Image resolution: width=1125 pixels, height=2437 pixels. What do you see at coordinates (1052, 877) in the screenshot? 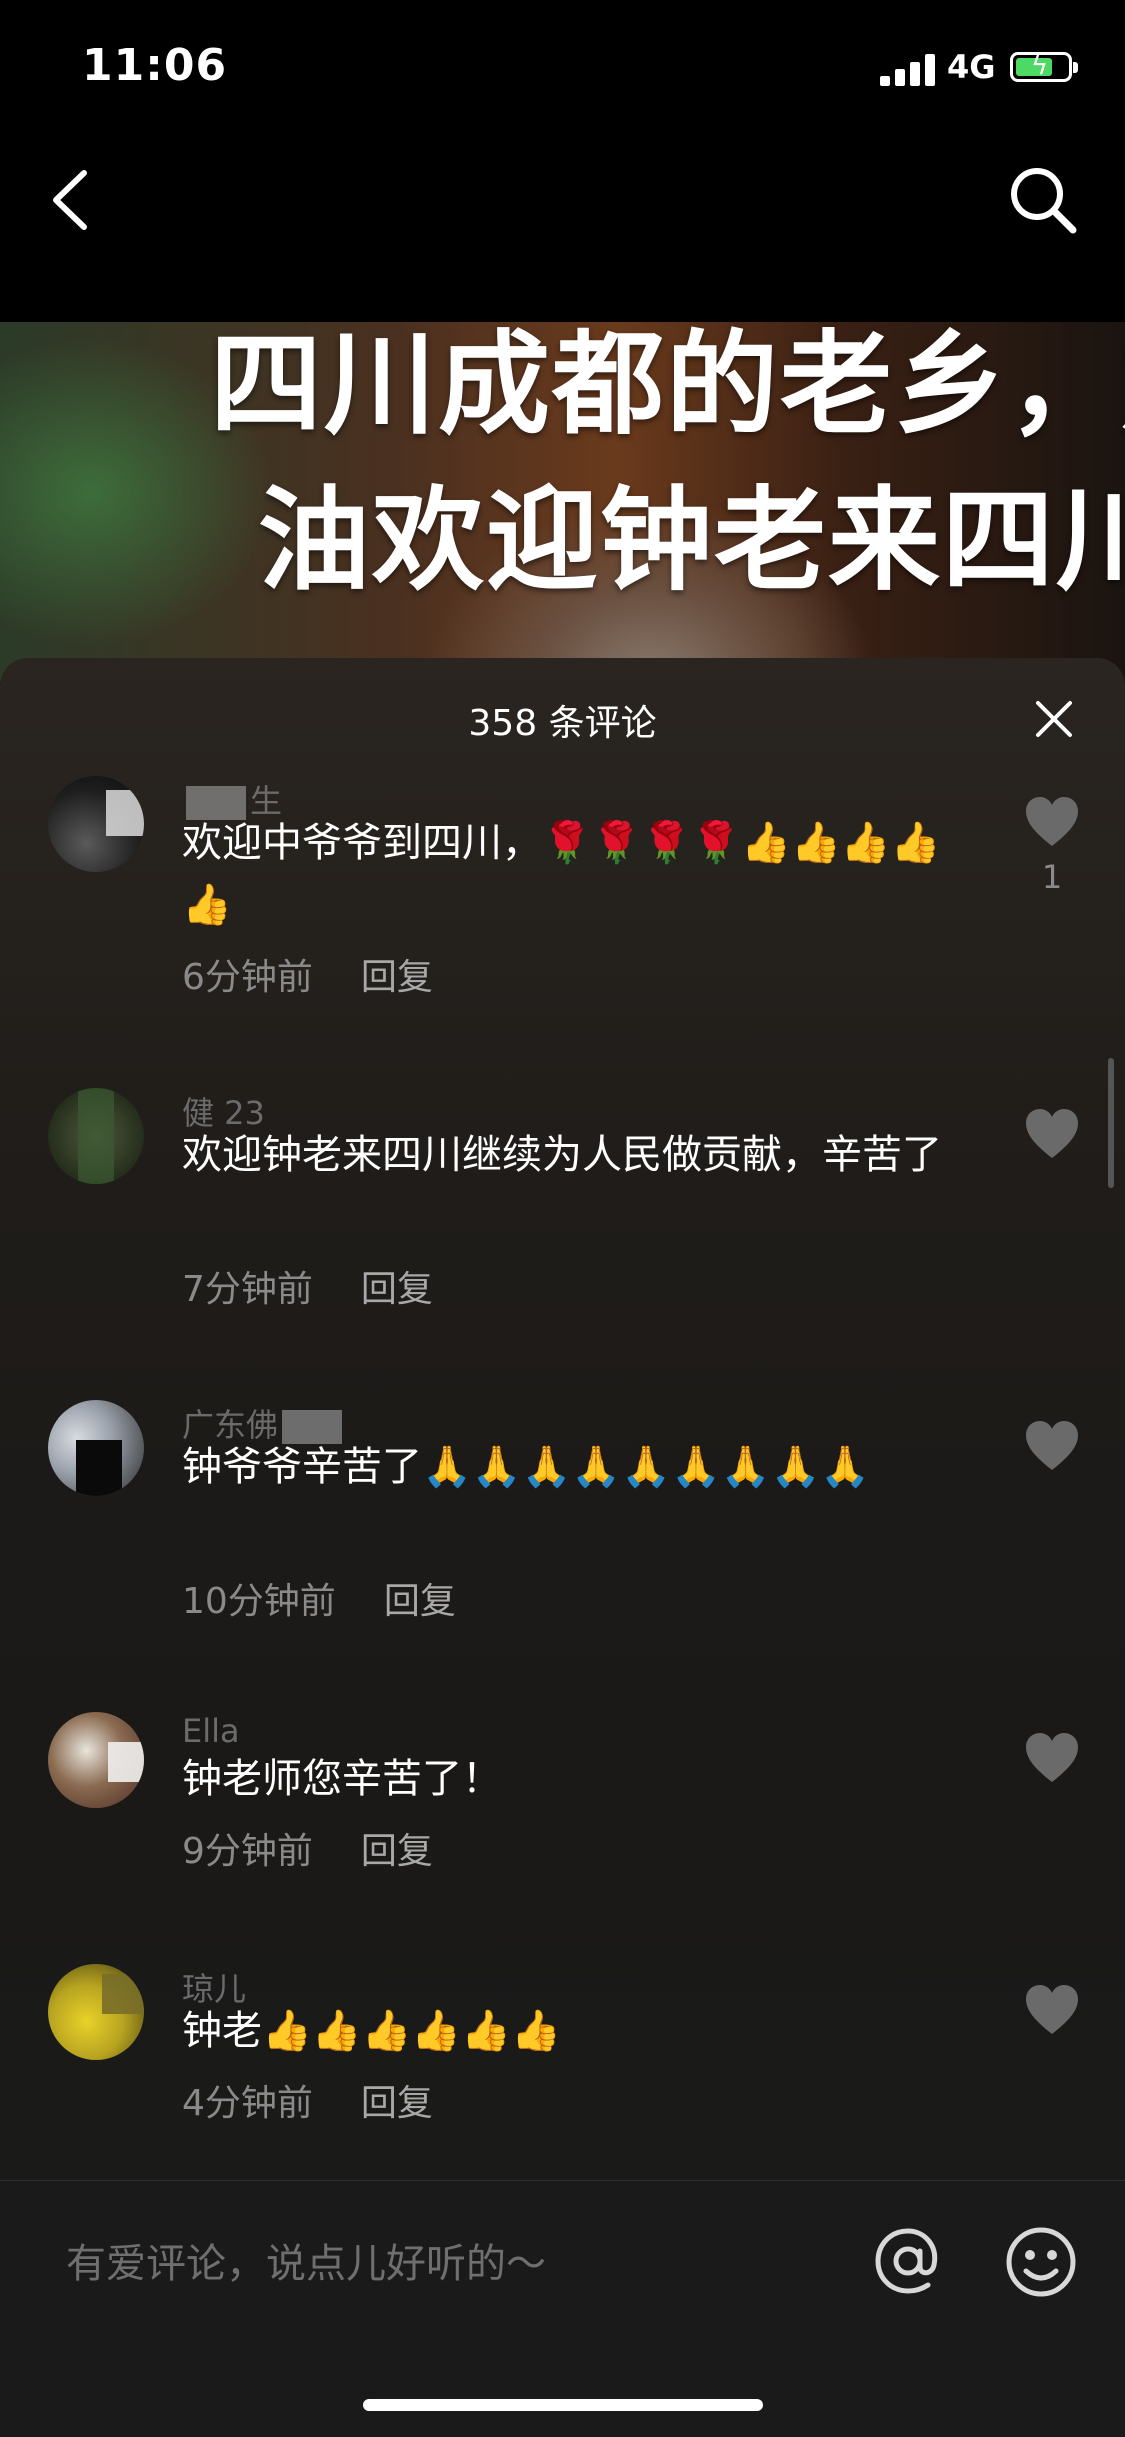
I see `like-count: 1` at bounding box center [1052, 877].